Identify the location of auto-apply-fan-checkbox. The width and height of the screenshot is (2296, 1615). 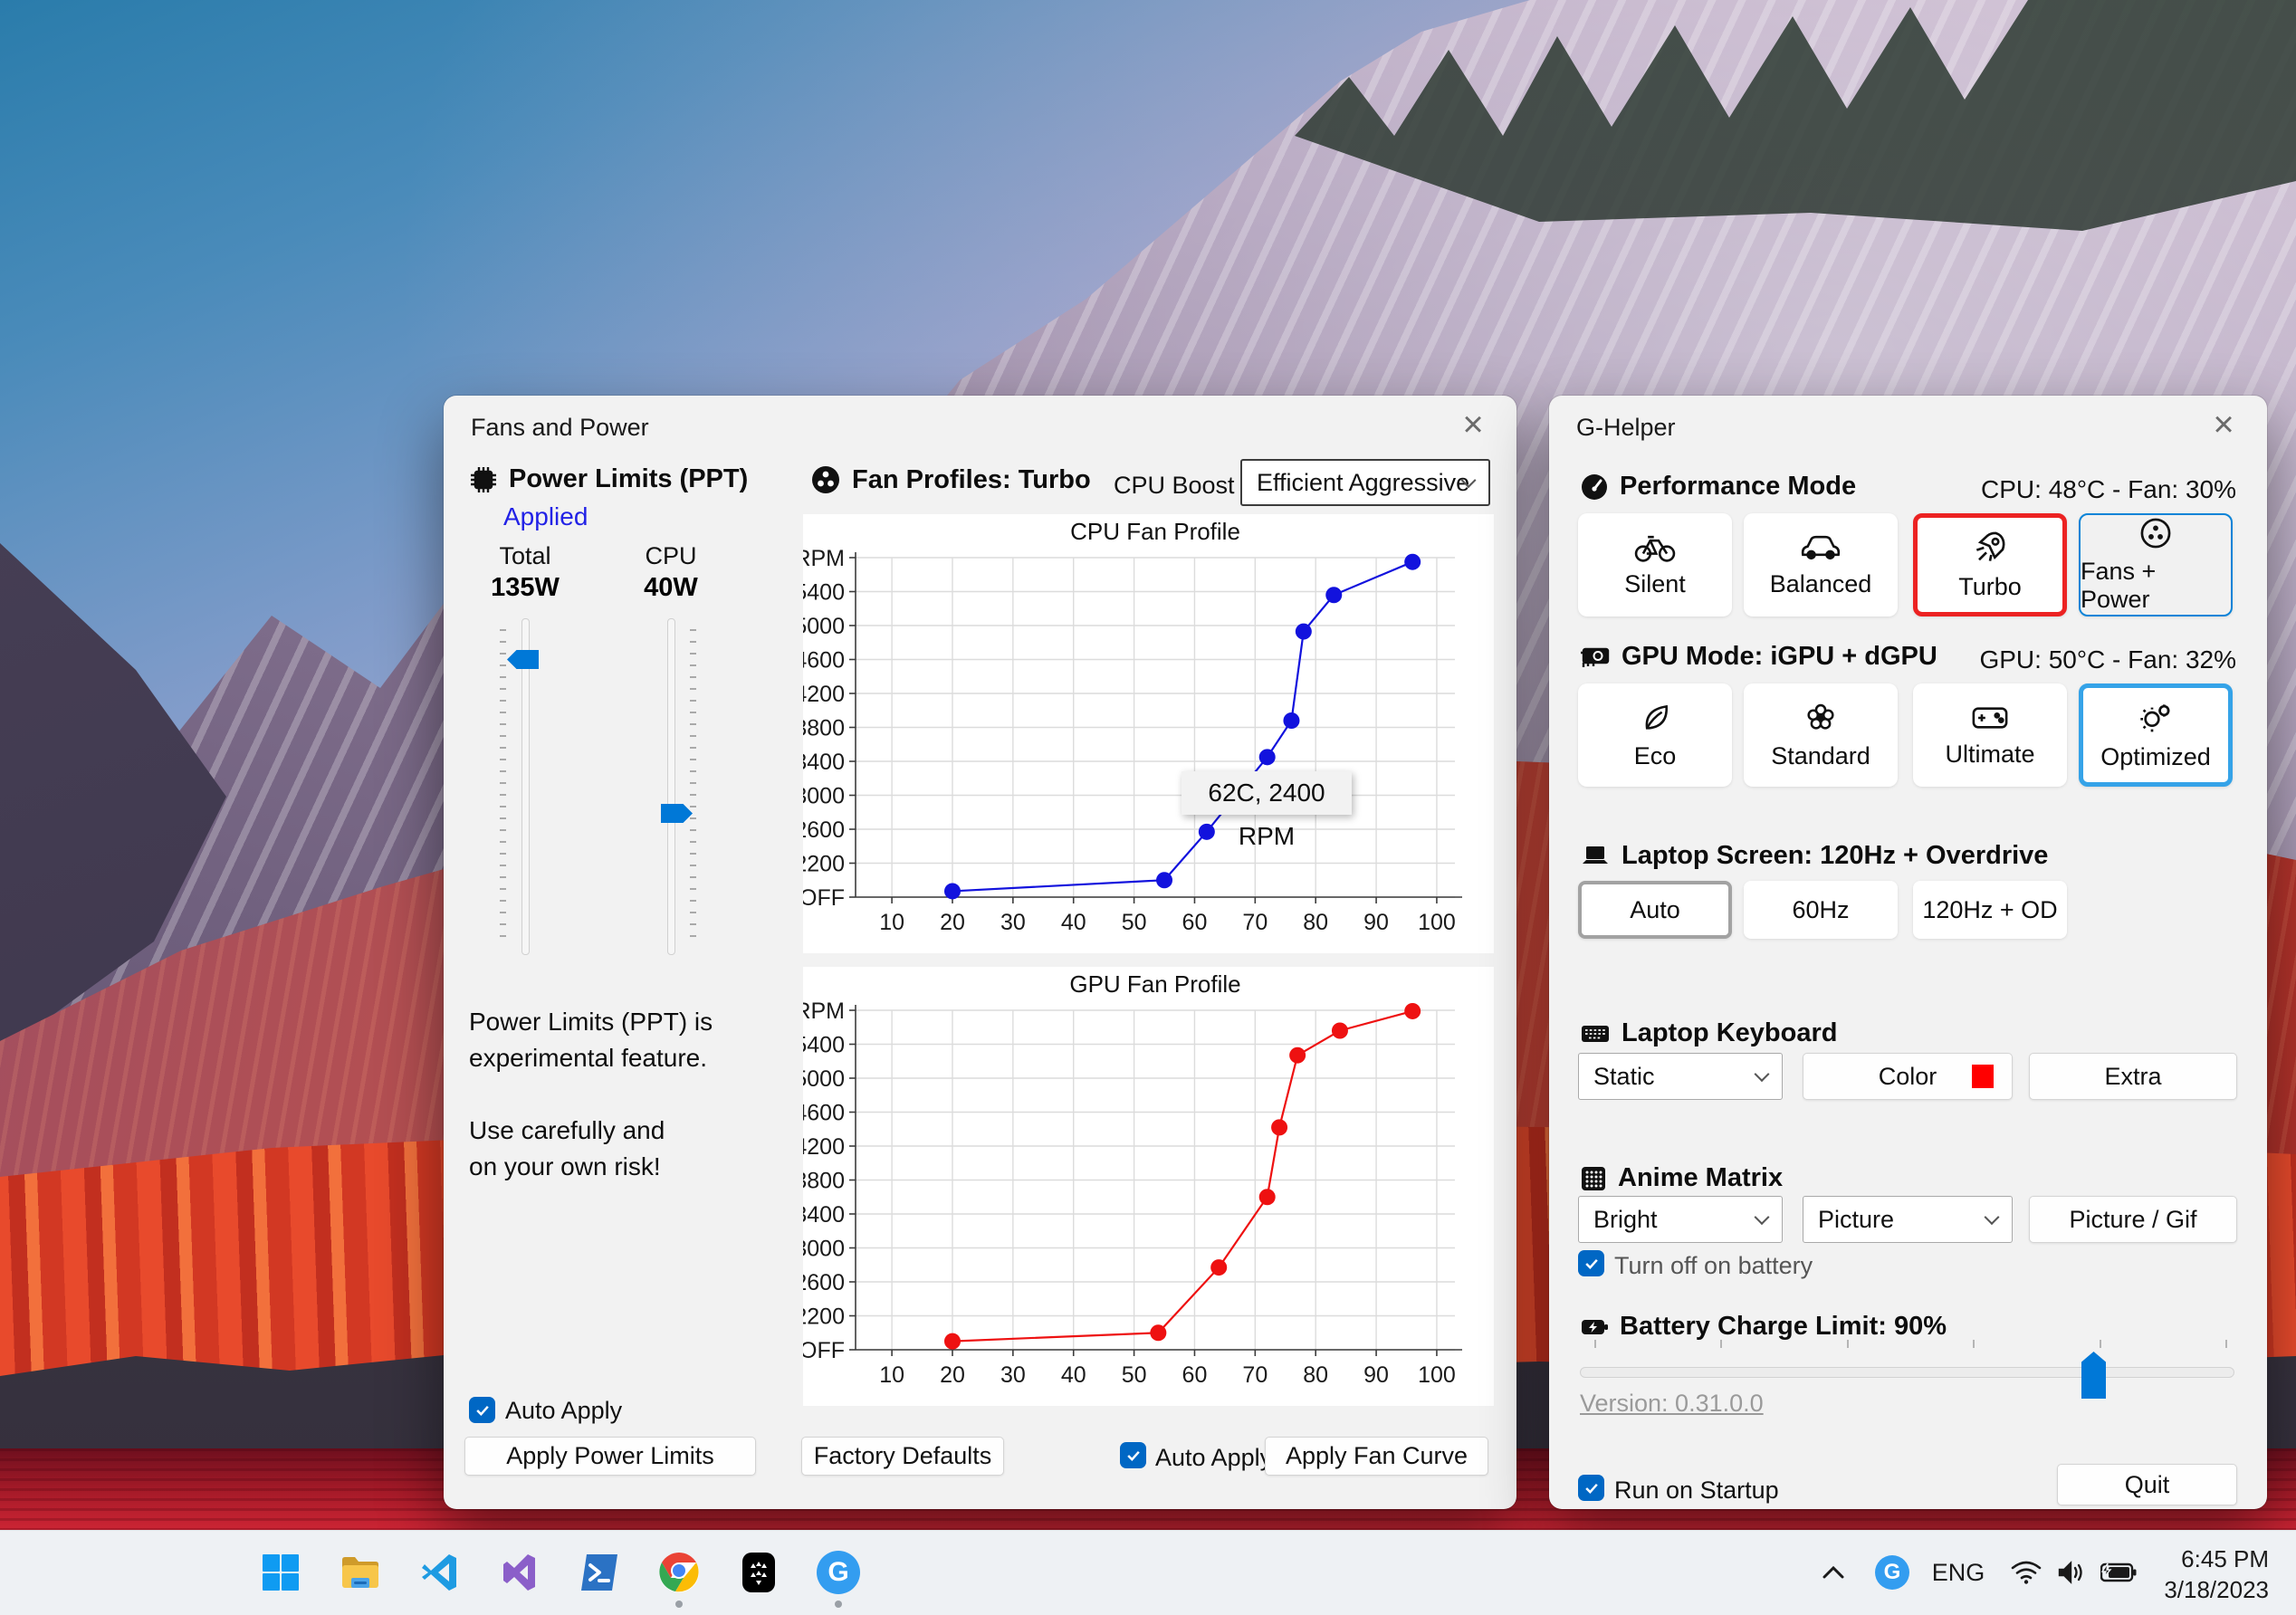
(1133, 1455).